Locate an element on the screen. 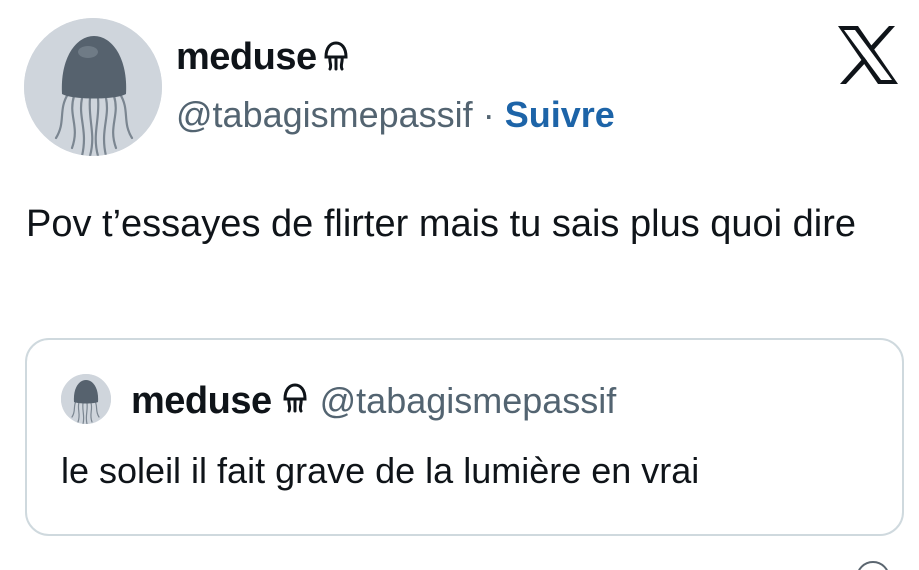  info-icon is located at coordinates (873, 565).